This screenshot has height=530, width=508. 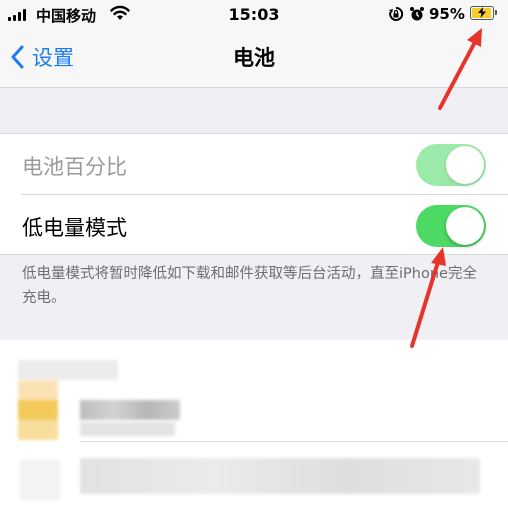 I want to click on battery-percentage-toggle, so click(x=451, y=165).